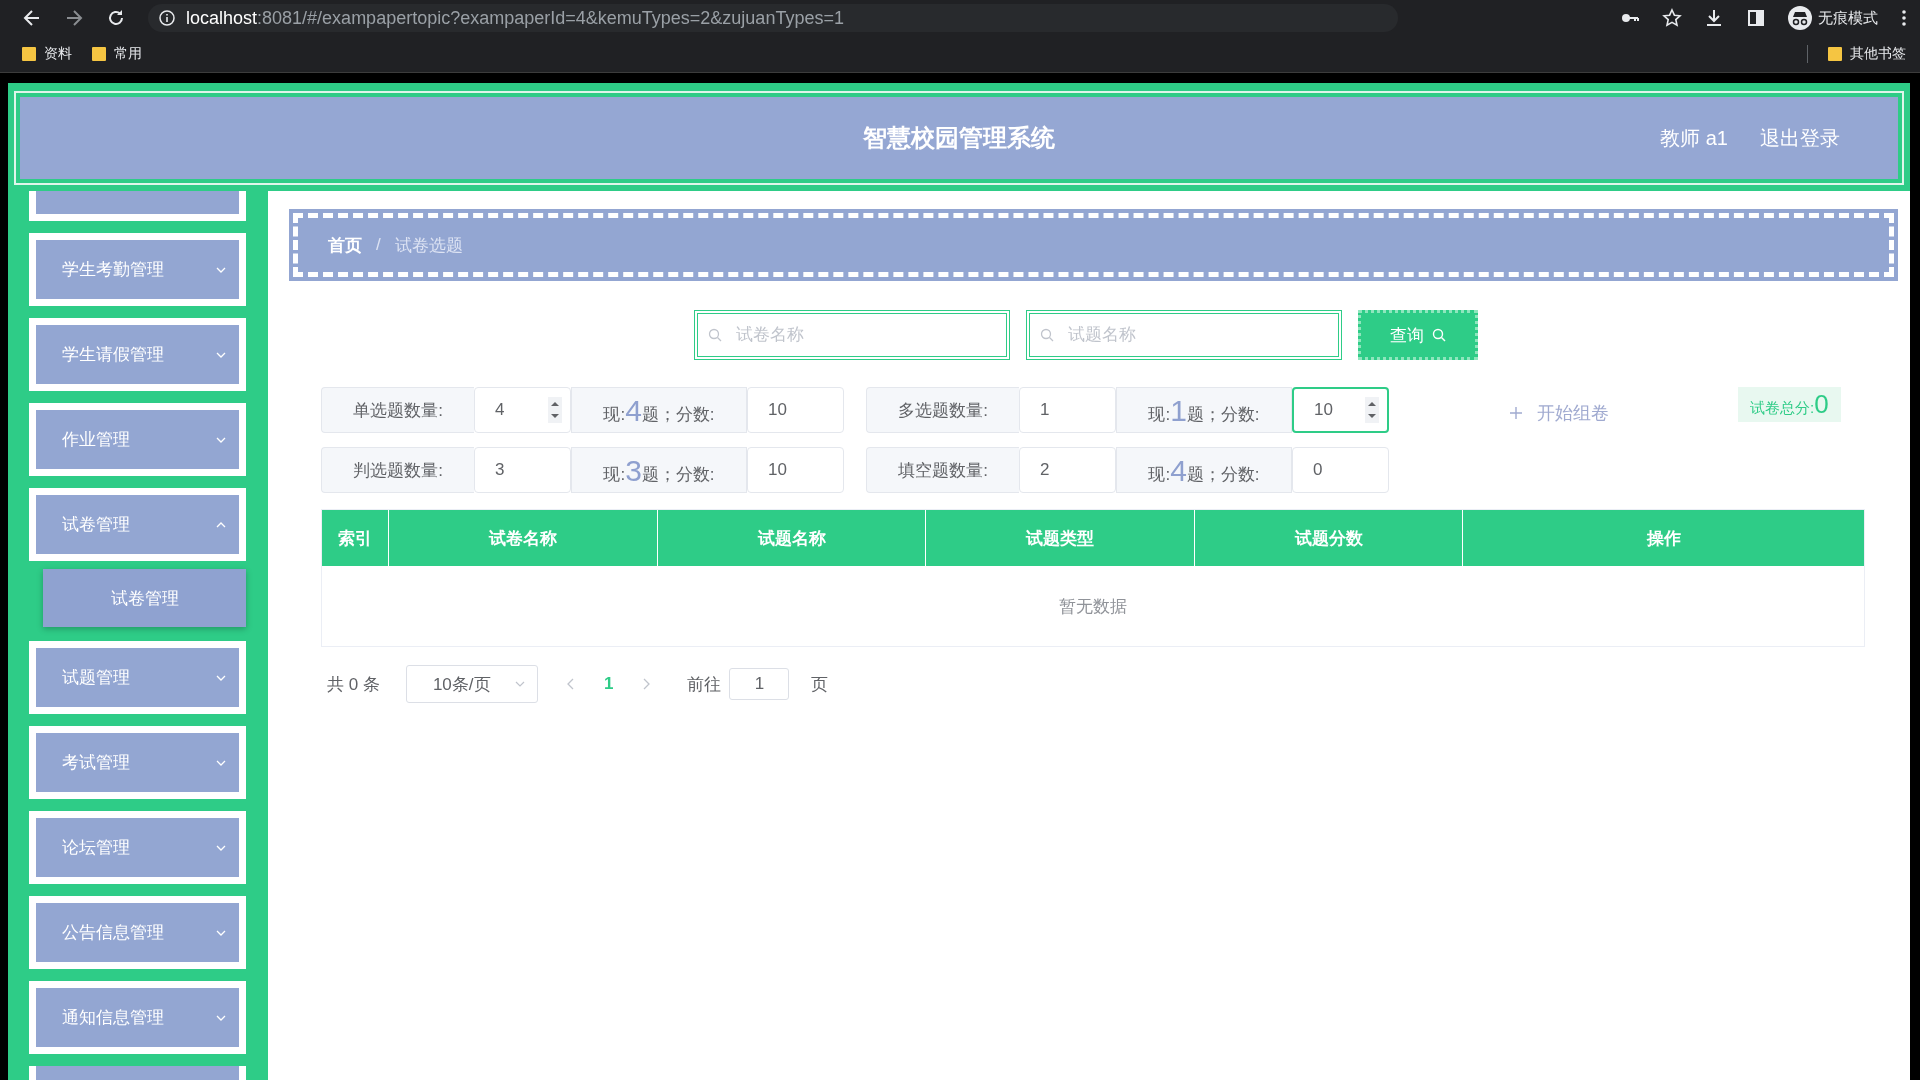 This screenshot has width=1920, height=1080. Describe the element at coordinates (167, 18) in the screenshot. I see `info-icon` at that location.